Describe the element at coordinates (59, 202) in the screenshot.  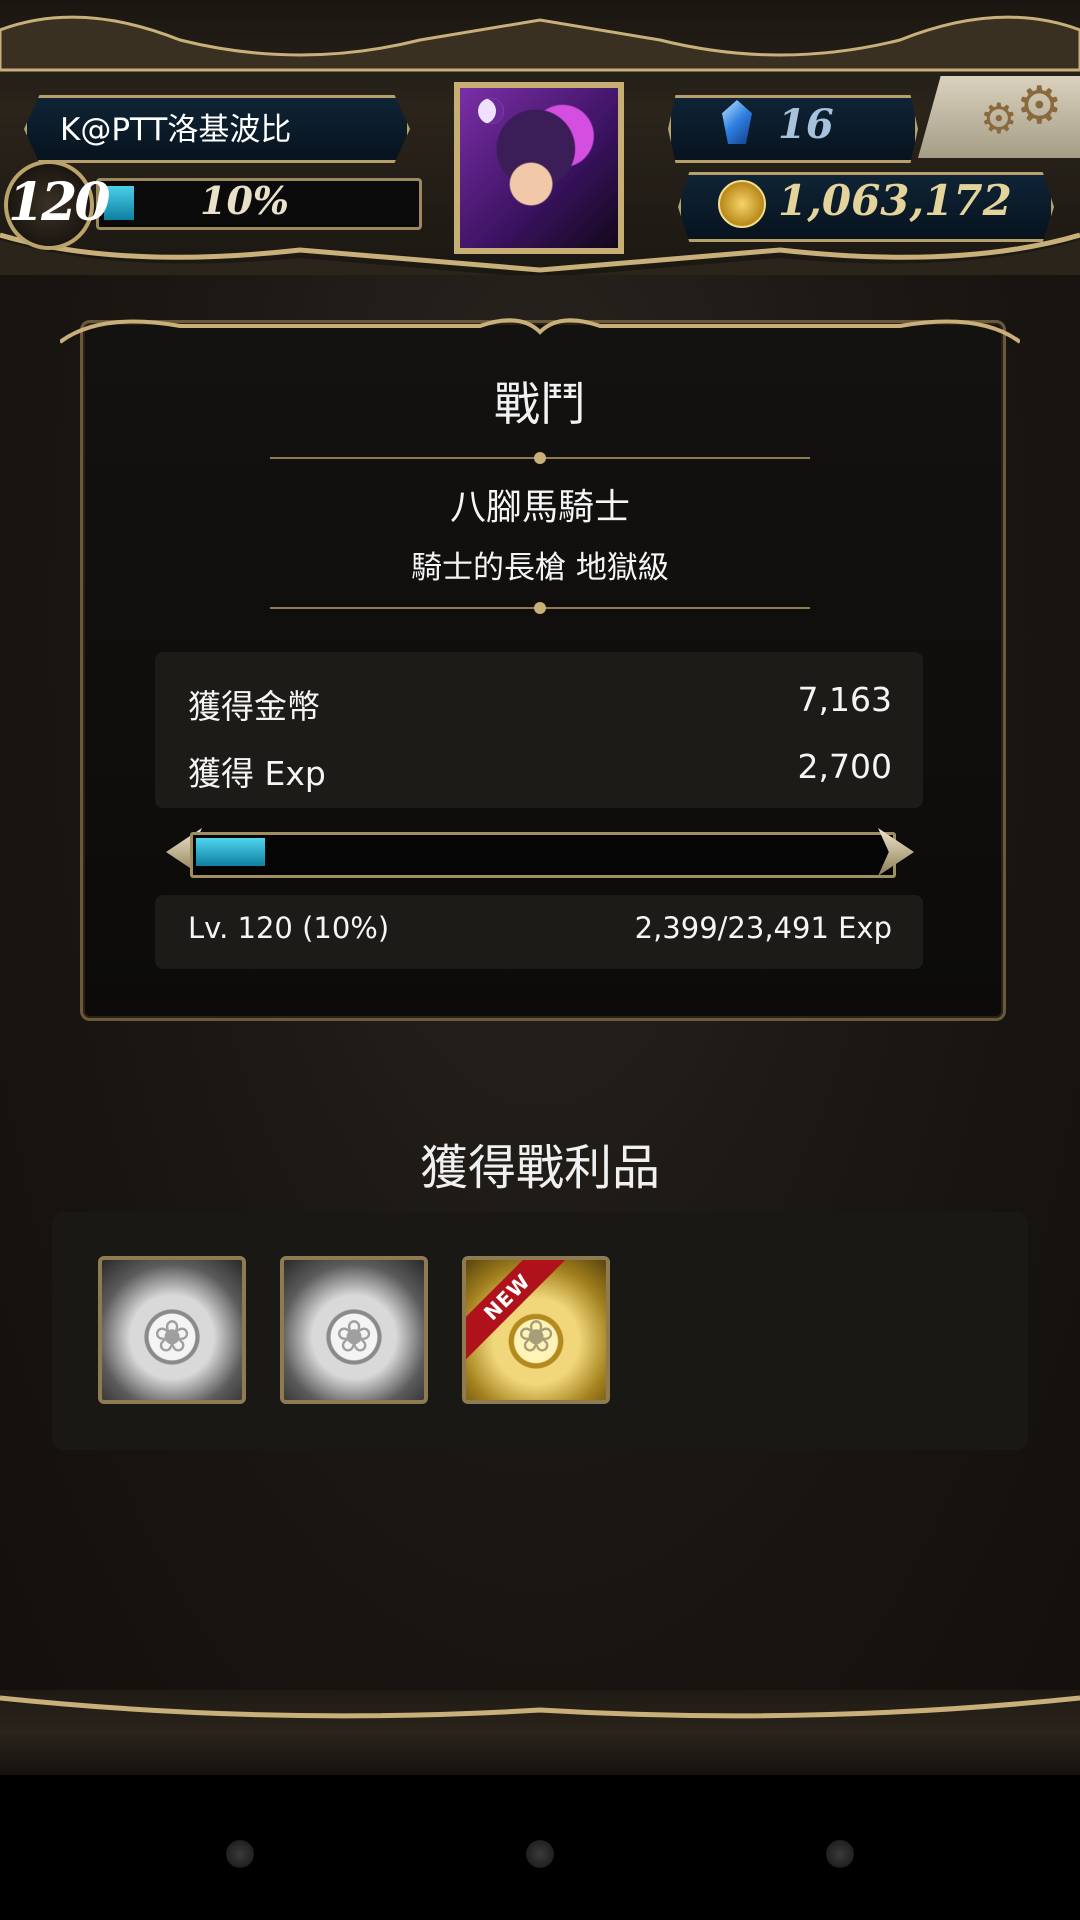
I see `player-level: 120` at that location.